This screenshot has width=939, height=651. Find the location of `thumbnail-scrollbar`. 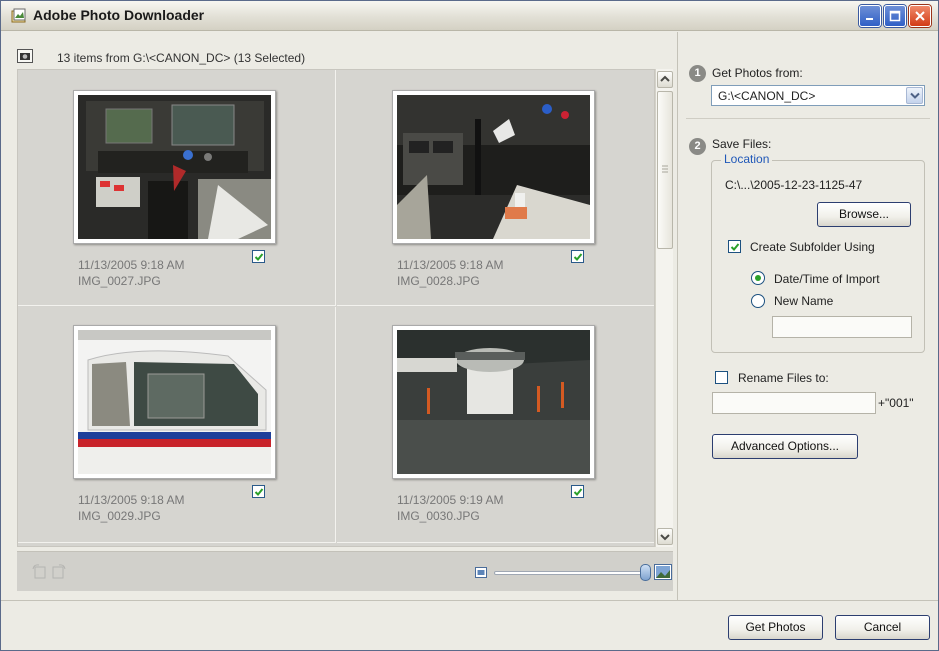

thumbnail-scrollbar is located at coordinates (664, 308).